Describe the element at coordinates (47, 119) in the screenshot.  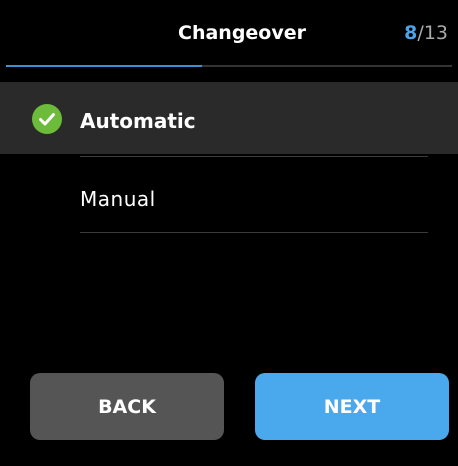
I see `check-circle-icon` at that location.